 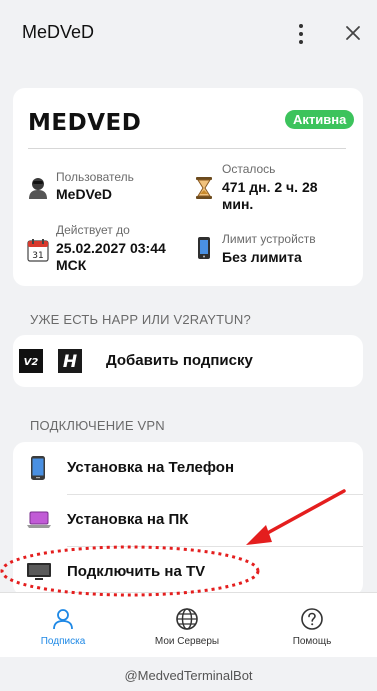 I want to click on tv-icon, so click(x=39, y=571).